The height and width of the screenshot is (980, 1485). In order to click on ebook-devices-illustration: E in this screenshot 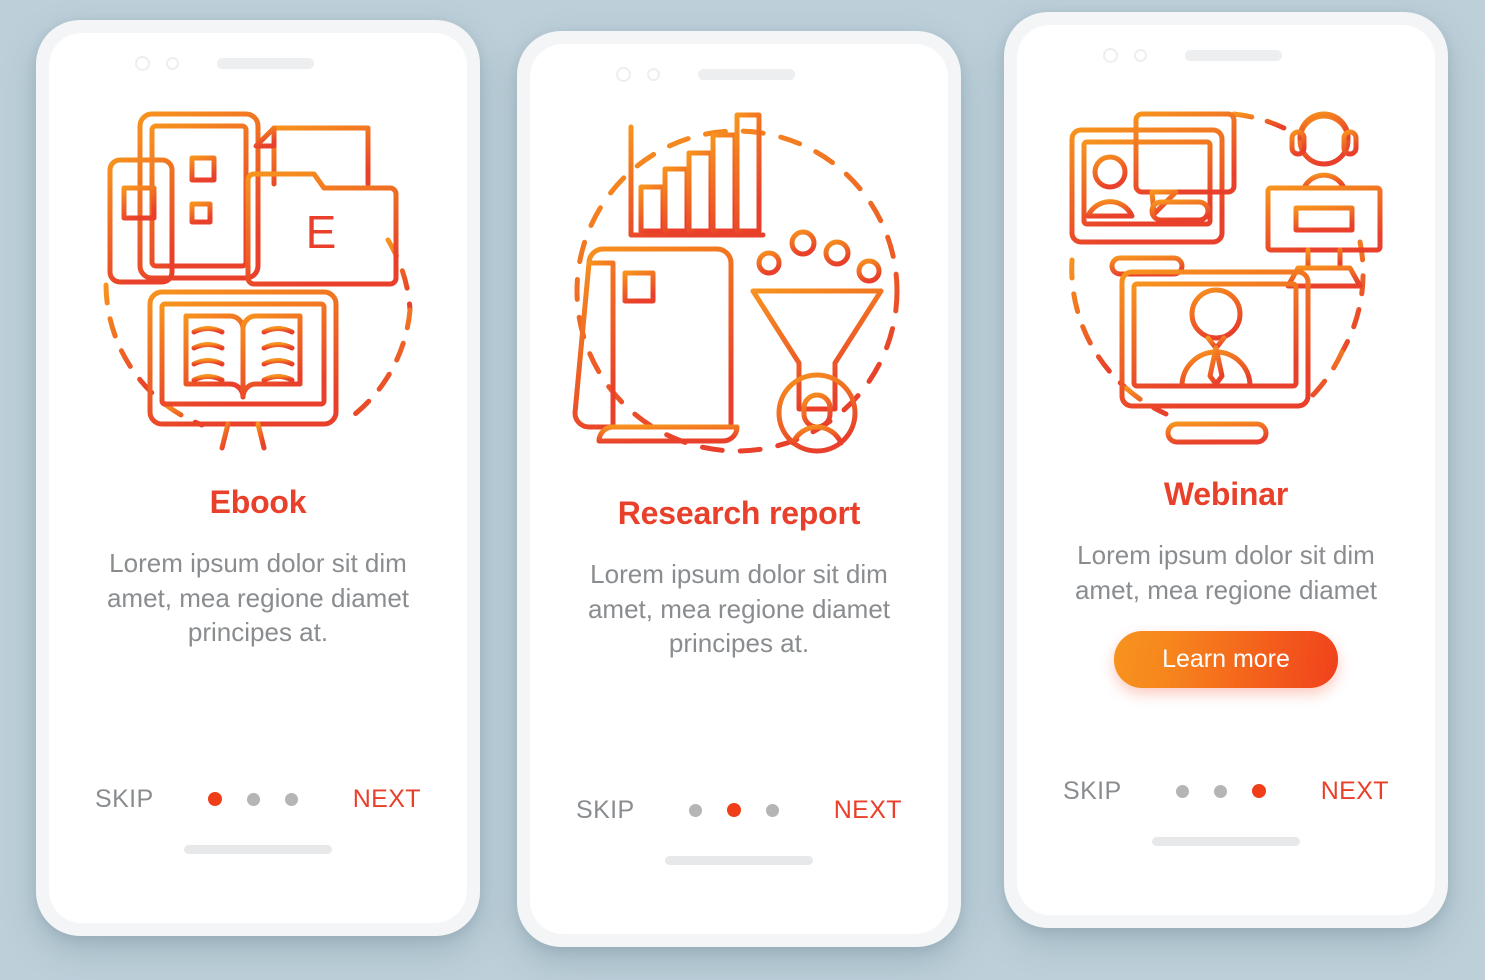, I will do `click(258, 285)`.